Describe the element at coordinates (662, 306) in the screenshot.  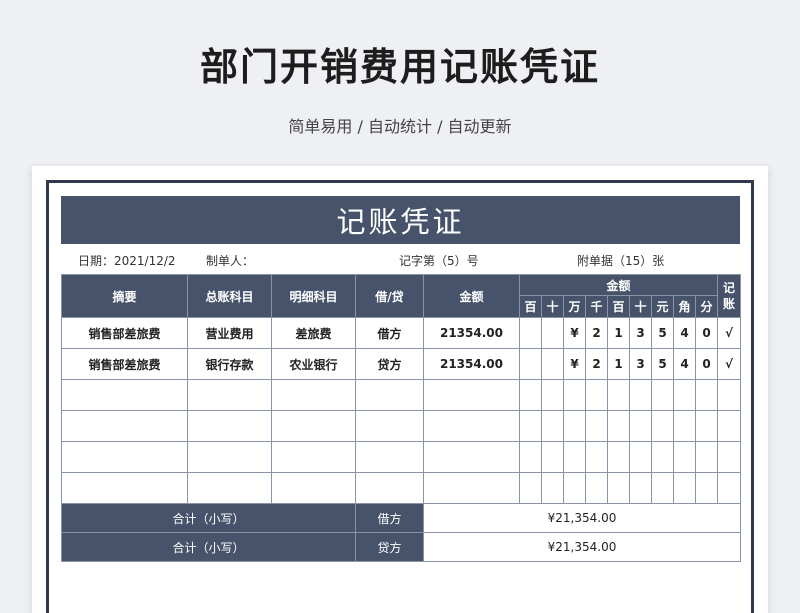
I see `header-digit: 元` at that location.